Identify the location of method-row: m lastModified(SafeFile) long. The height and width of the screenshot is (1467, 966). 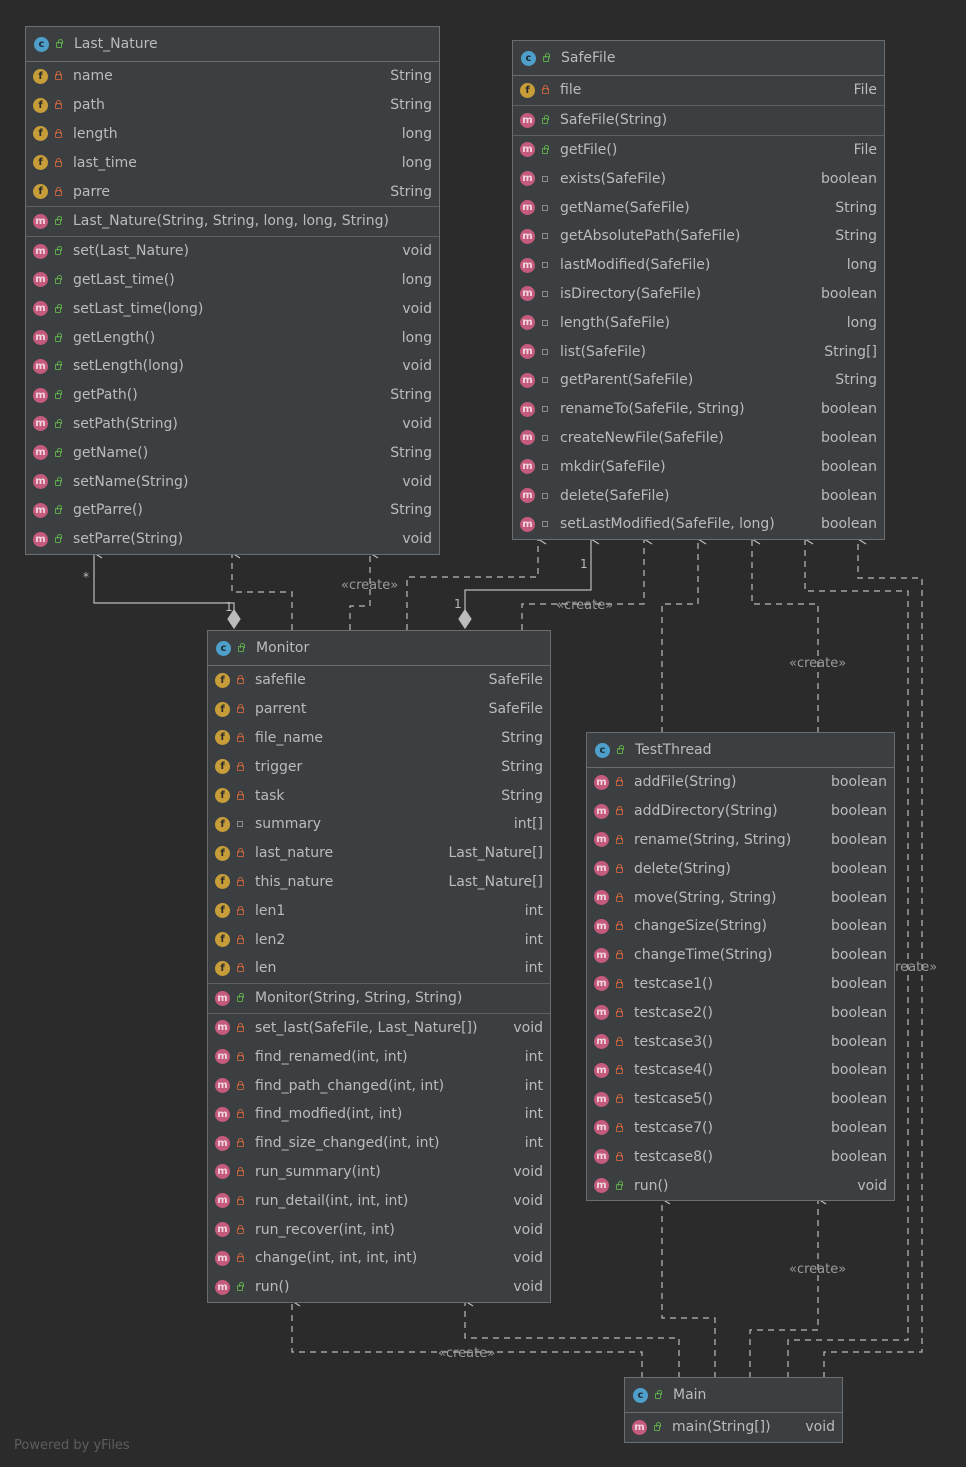
(698, 265).